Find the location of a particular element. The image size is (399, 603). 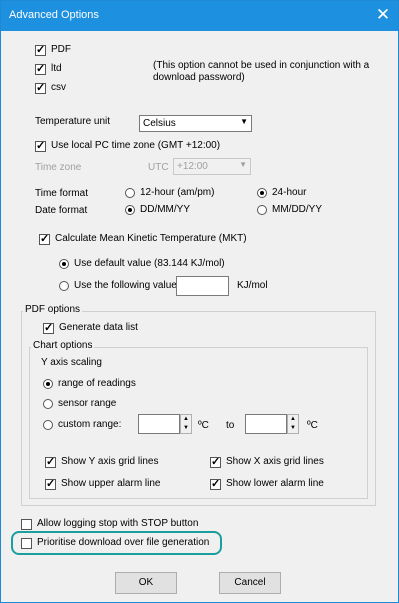

show-upper-alarm-label: Show upper alarm line is located at coordinates (111, 483).